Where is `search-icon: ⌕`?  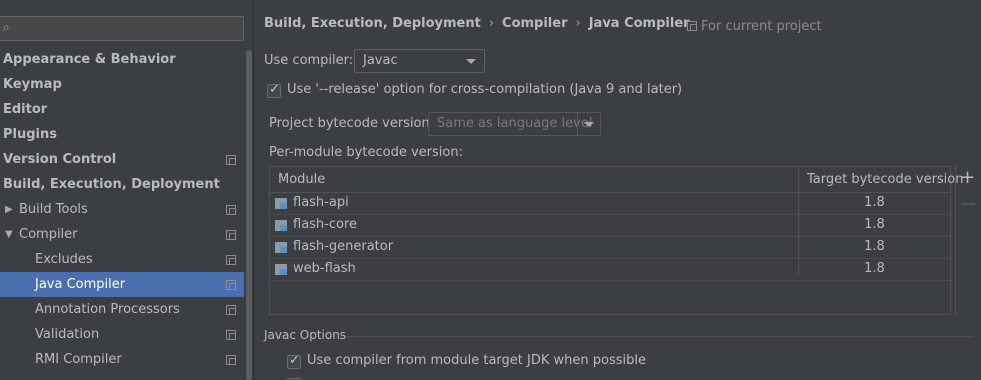
search-icon: ⌕ is located at coordinates (6, 27).